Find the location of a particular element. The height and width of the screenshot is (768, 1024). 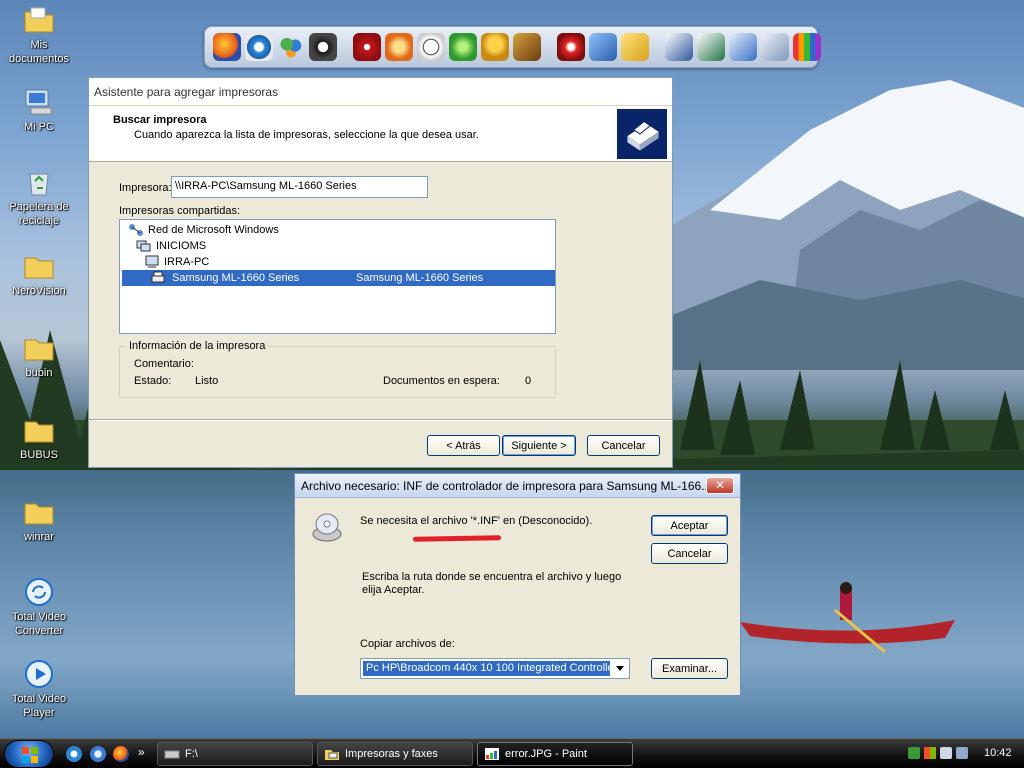

task-printers-faxes: Impresoras y faxes is located at coordinates (395, 754).